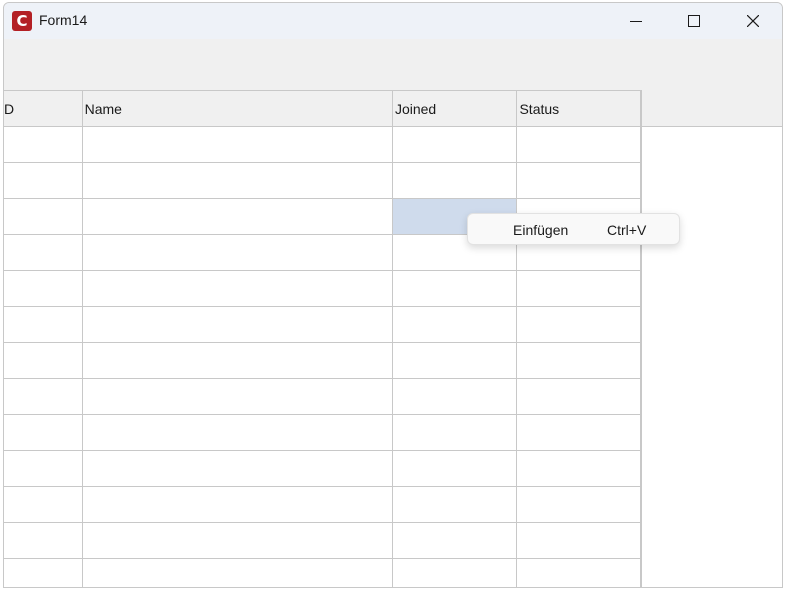 Image resolution: width=786 pixels, height=589 pixels. I want to click on minimize-icon, so click(636, 21).